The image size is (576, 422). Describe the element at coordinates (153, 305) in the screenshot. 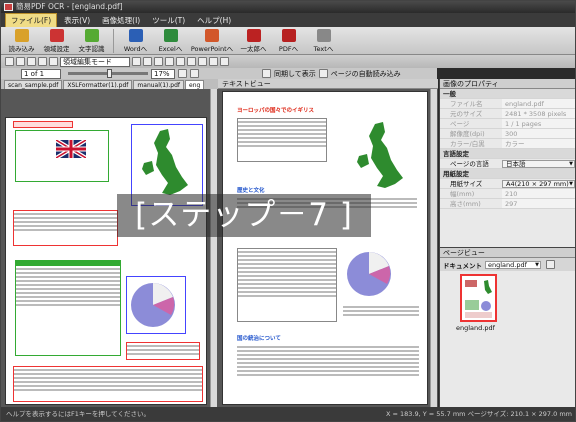

I see `pie-chart-image` at that location.